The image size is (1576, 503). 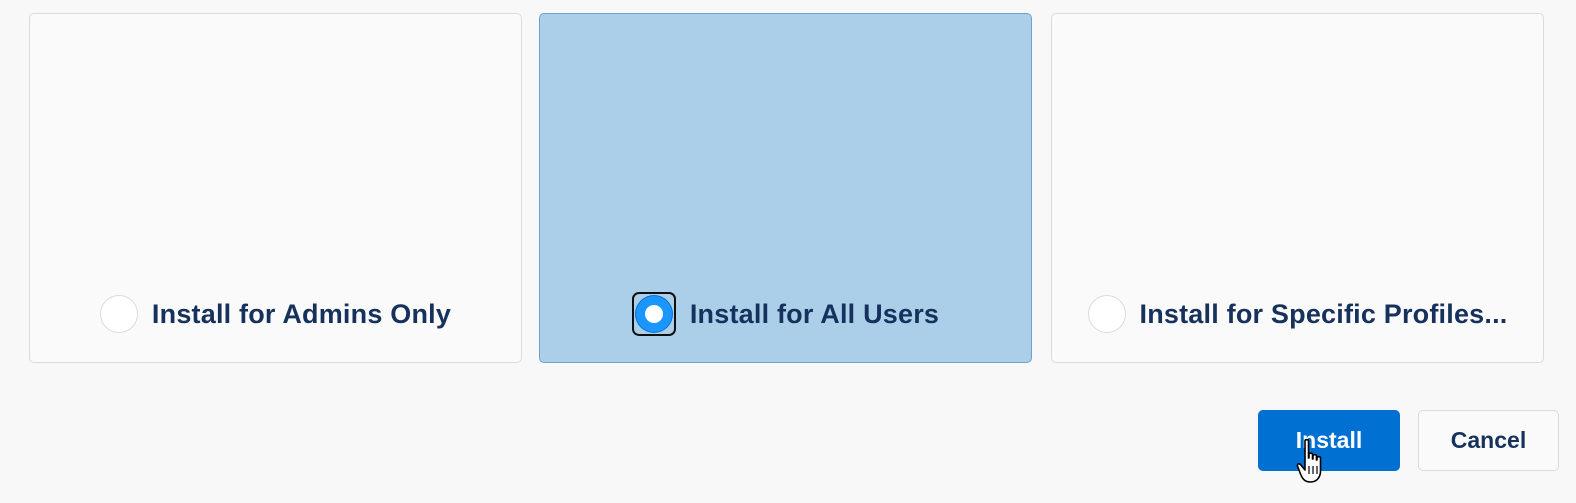 I want to click on radio-focus-ring, so click(x=653, y=314).